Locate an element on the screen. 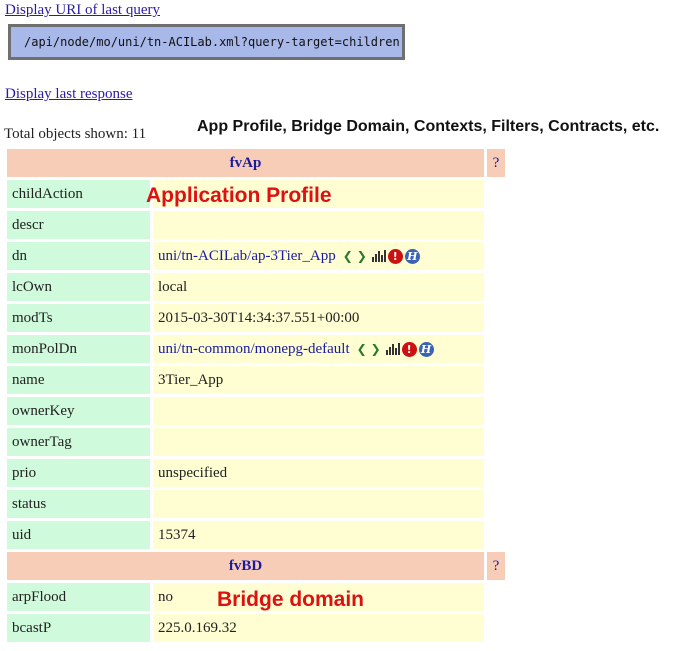 The height and width of the screenshot is (651, 700). property-row: name 3Tier_App is located at coordinates (256, 380).